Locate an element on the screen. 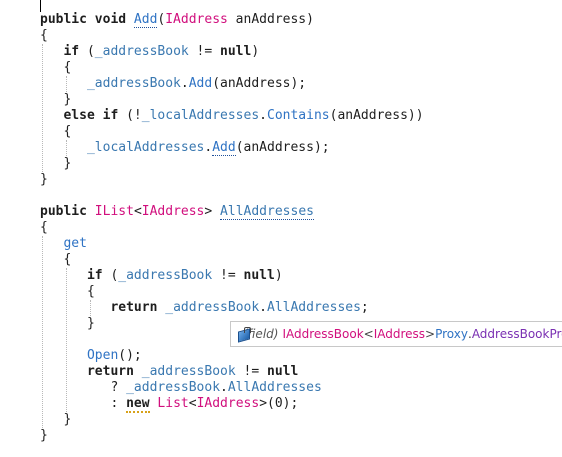  code-line: _addressBook.Add(anAddress); is located at coordinates (196, 83).